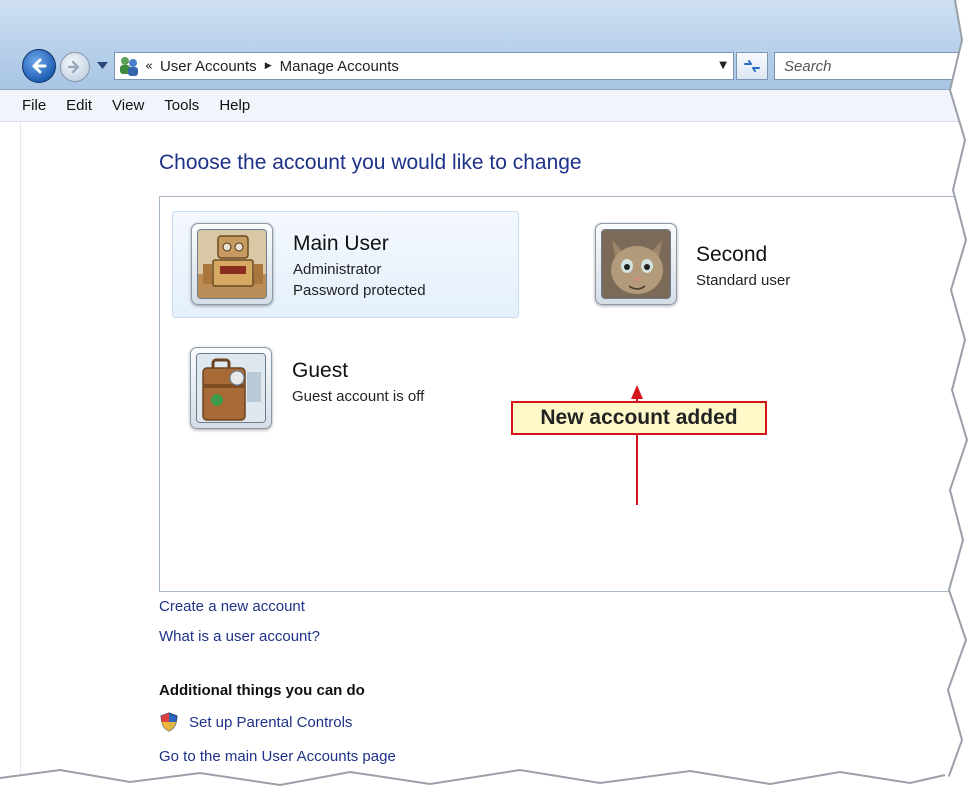  What do you see at coordinates (169, 722) in the screenshot?
I see `shield-icon` at bounding box center [169, 722].